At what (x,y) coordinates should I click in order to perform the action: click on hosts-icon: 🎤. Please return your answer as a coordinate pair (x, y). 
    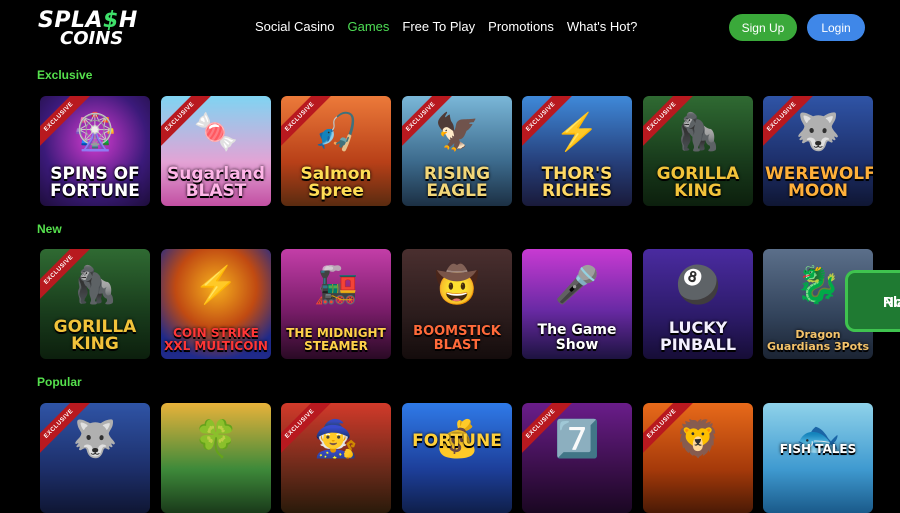
    Looking at the image, I should click on (577, 284).